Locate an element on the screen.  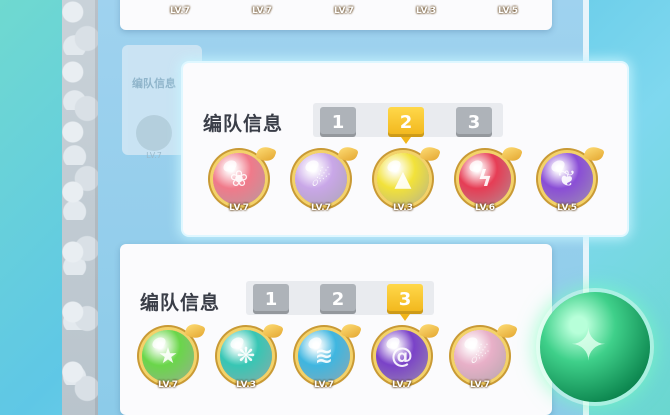
faded-orb-icon is located at coordinates (154, 133).